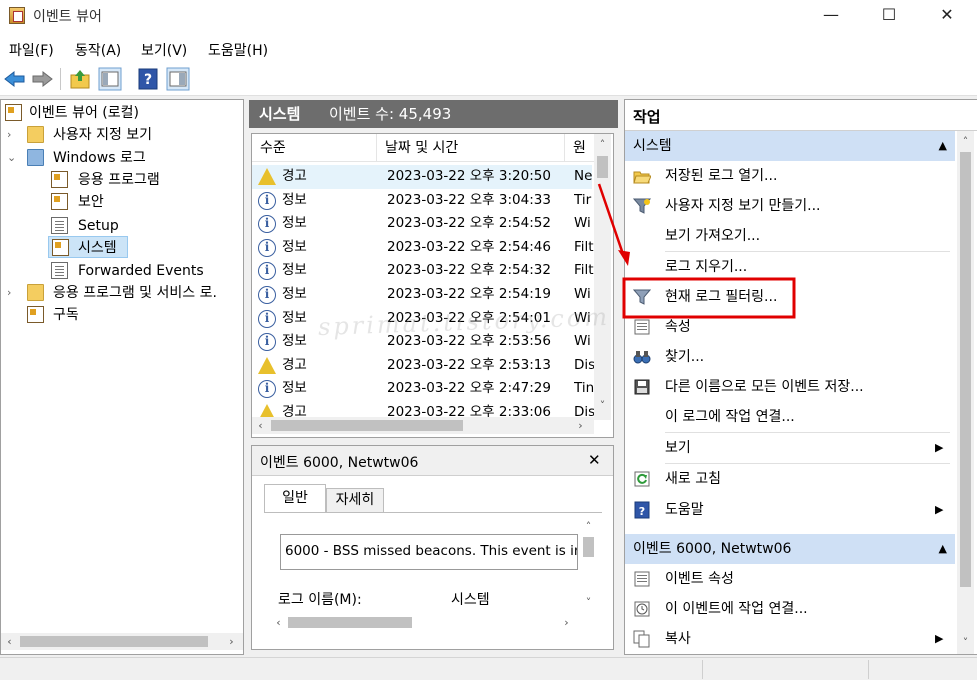  What do you see at coordinates (178, 79) in the screenshot?
I see `show-hide-action-pane-icon` at bounding box center [178, 79].